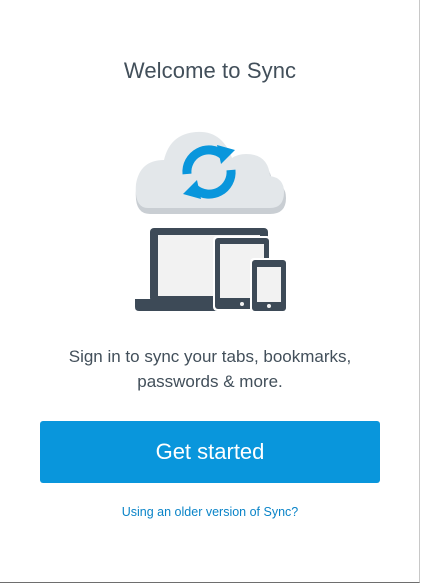  What do you see at coordinates (210, 356) in the screenshot?
I see `sync-description-line1: Sign in to sync your tabs, bookmarks,` at bounding box center [210, 356].